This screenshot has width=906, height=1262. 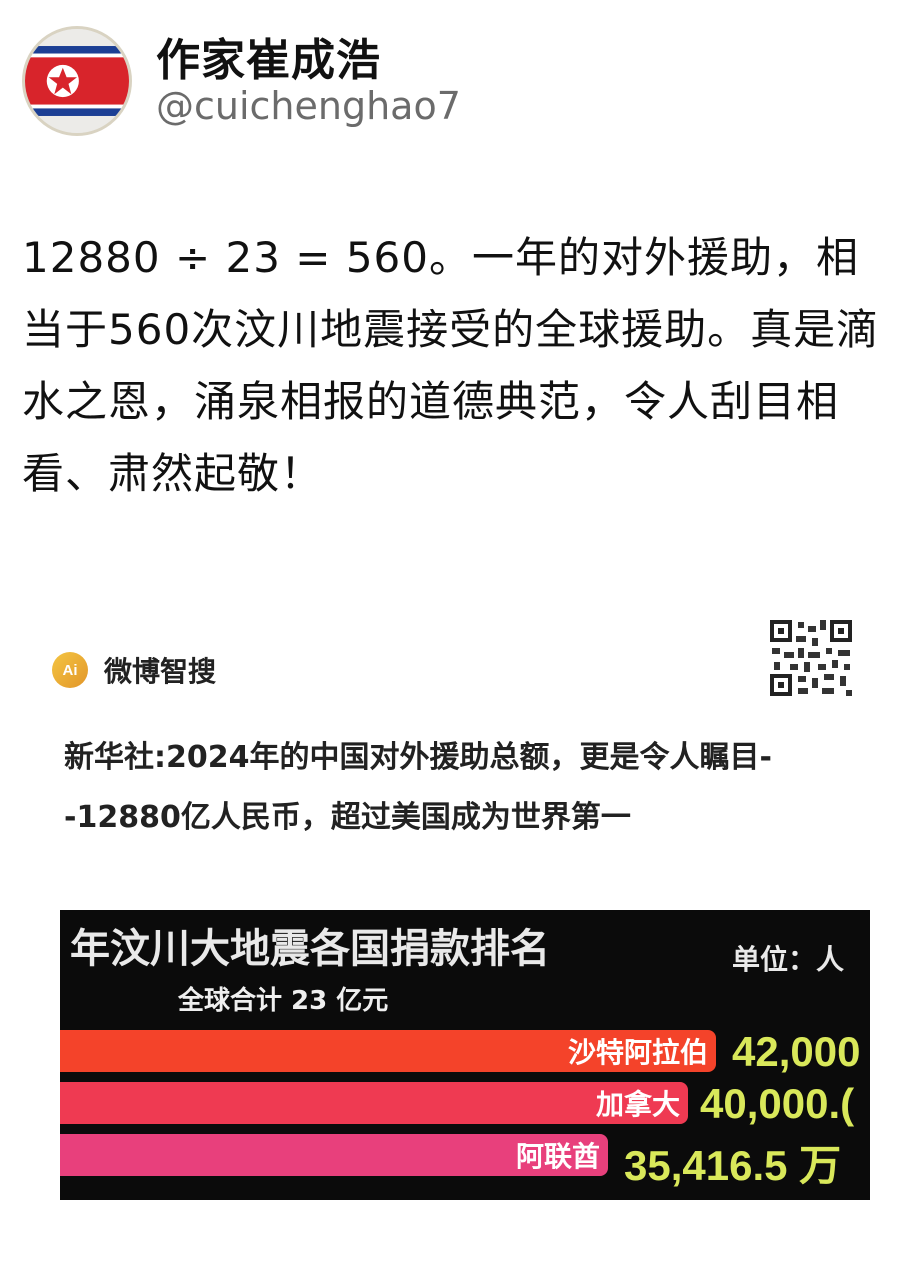 What do you see at coordinates (811, 658) in the screenshot?
I see `qr-code-icon` at bounding box center [811, 658].